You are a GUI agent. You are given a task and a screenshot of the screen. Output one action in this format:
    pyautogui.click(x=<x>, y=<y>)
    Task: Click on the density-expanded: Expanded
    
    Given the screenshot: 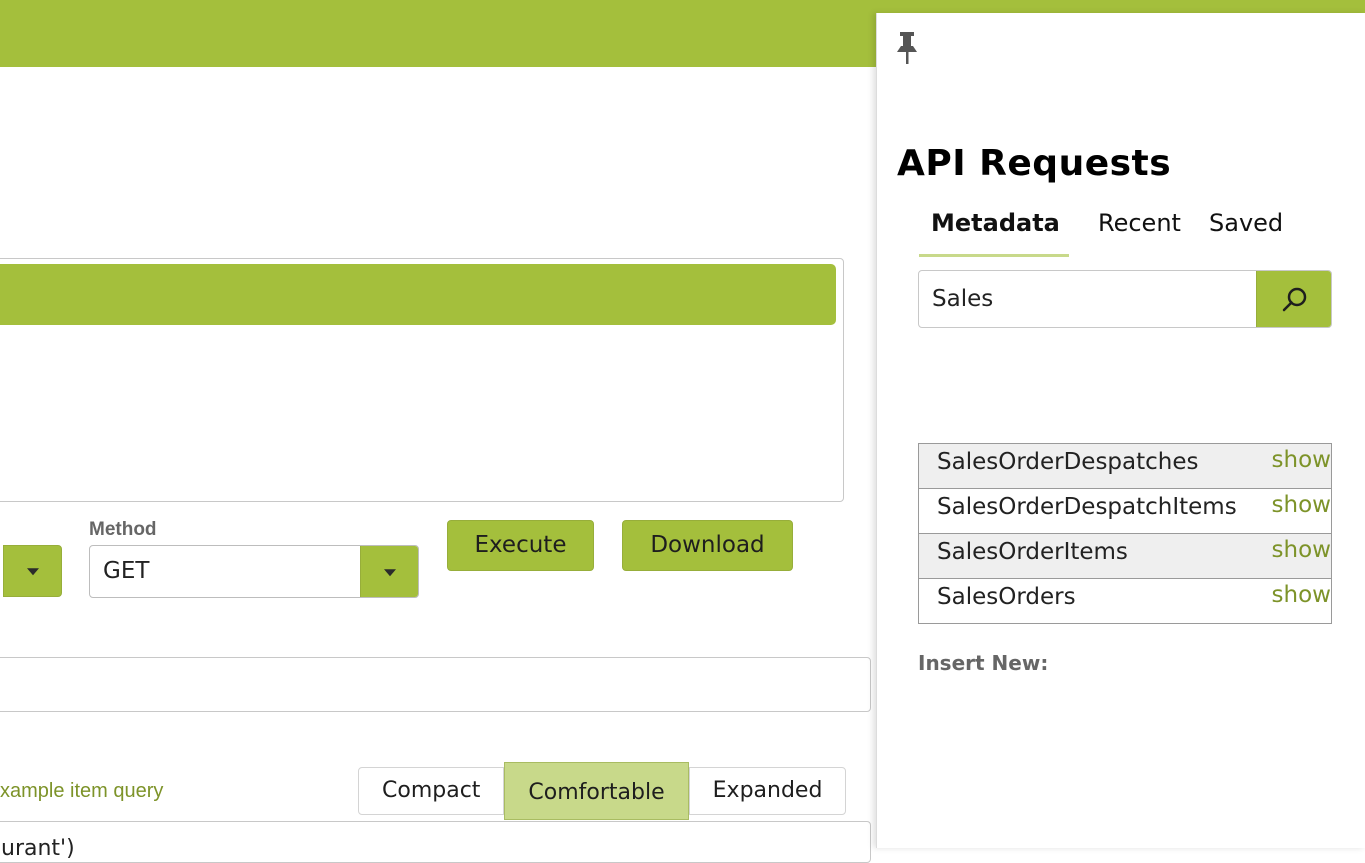 What is the action you would take?
    pyautogui.click(x=767, y=791)
    